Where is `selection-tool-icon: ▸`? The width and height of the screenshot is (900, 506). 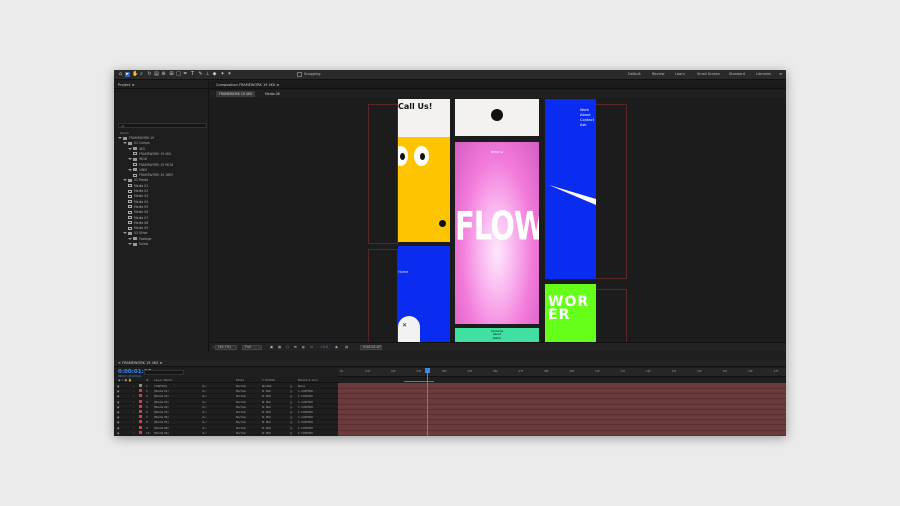 selection-tool-icon: ▸ is located at coordinates (127, 74).